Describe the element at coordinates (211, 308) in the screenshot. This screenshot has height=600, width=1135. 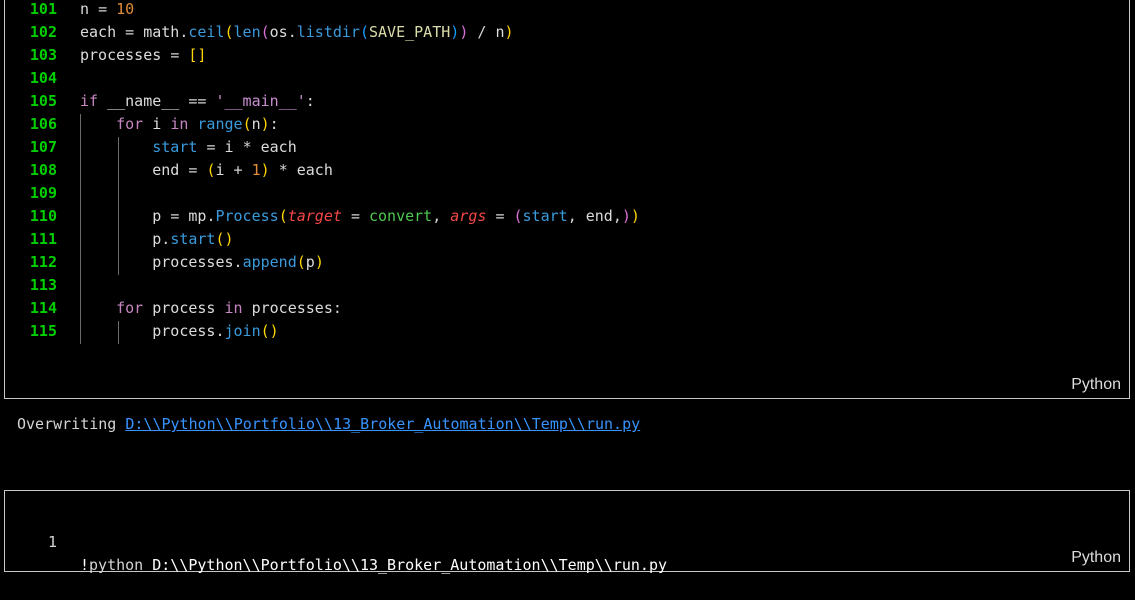
I see `code-text: for process in processes:` at that location.